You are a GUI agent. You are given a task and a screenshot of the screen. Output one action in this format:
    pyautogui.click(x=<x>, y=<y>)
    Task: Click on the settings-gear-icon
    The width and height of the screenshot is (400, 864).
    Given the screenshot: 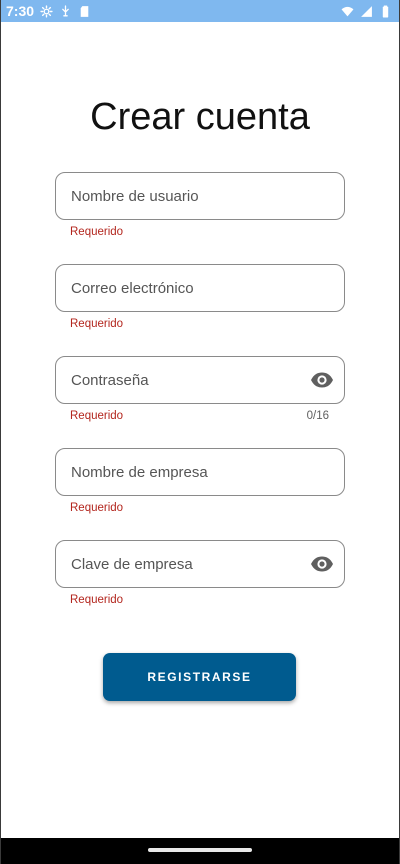 What is the action you would take?
    pyautogui.click(x=46, y=11)
    